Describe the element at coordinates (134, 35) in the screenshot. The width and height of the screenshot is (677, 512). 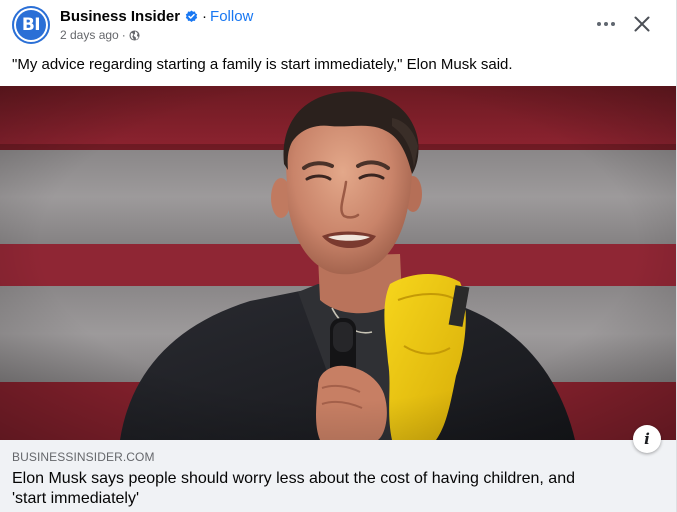
I see `globe-icon` at that location.